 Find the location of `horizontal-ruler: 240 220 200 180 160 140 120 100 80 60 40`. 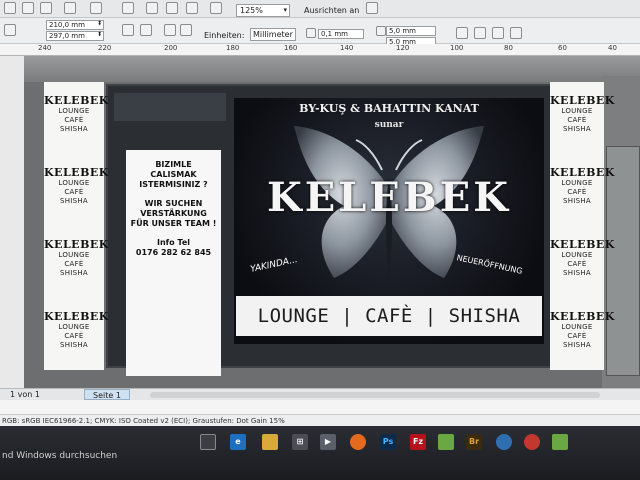

horizontal-ruler: 240 220 200 180 160 140 120 100 80 60 40 is located at coordinates (320, 50).